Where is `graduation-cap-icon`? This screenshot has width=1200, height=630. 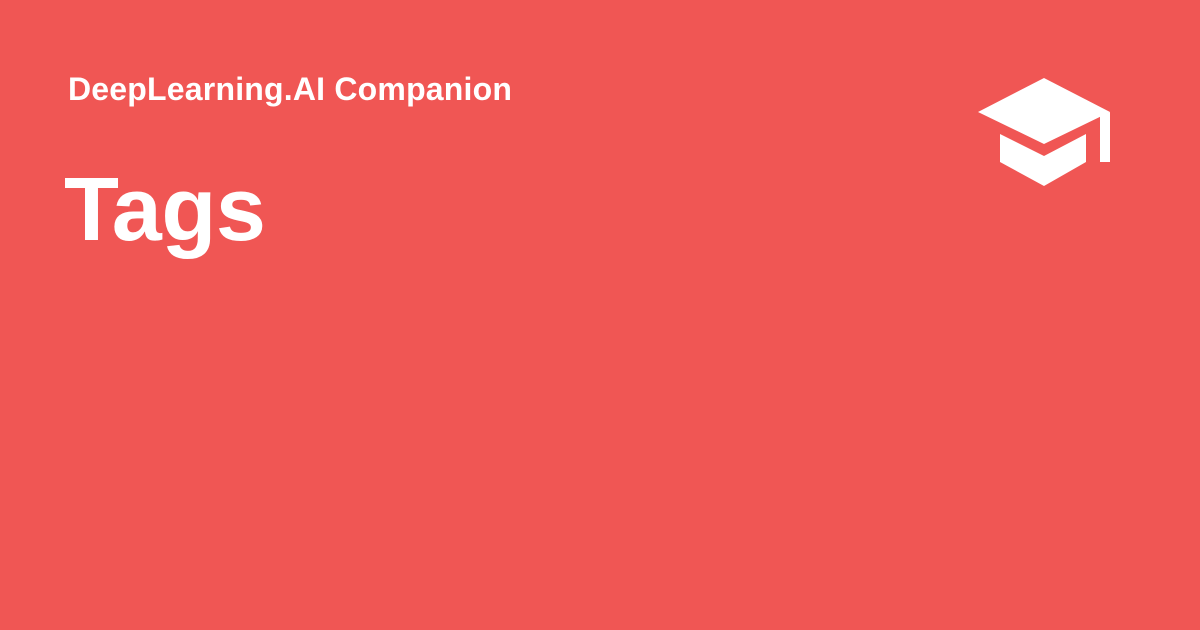 graduation-cap-icon is located at coordinates (1044, 132).